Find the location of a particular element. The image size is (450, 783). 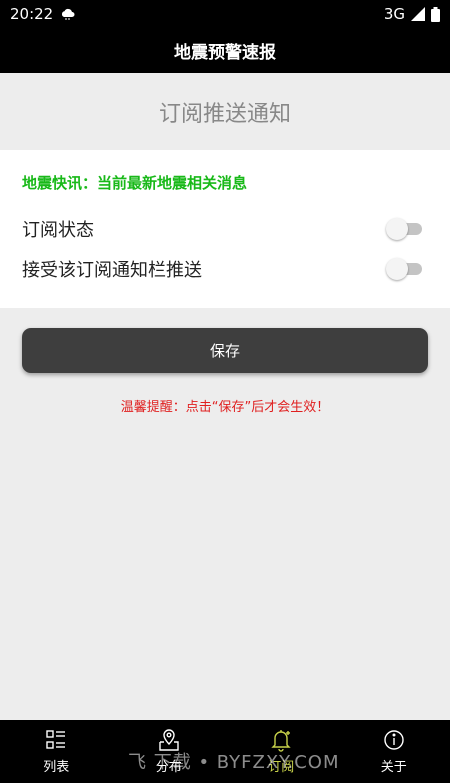

info-icon is located at coordinates (394, 740).